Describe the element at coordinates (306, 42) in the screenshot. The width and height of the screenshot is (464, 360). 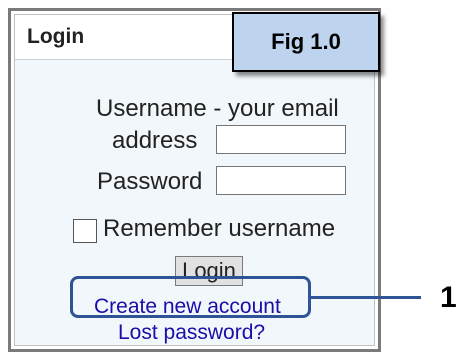
I see `figure-label-badge: Fig 1.0` at that location.